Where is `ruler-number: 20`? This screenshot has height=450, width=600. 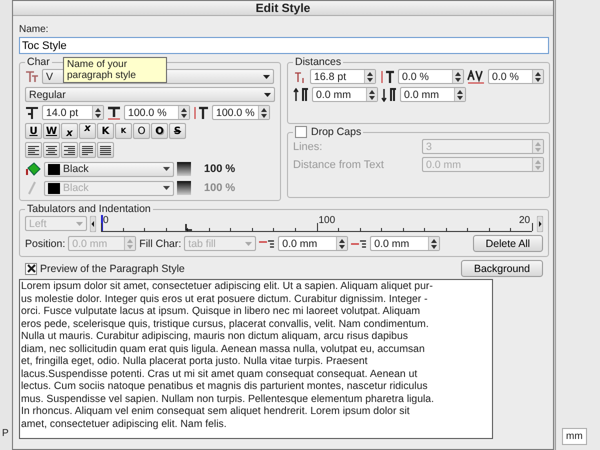
ruler-number: 20 is located at coordinates (524, 220).